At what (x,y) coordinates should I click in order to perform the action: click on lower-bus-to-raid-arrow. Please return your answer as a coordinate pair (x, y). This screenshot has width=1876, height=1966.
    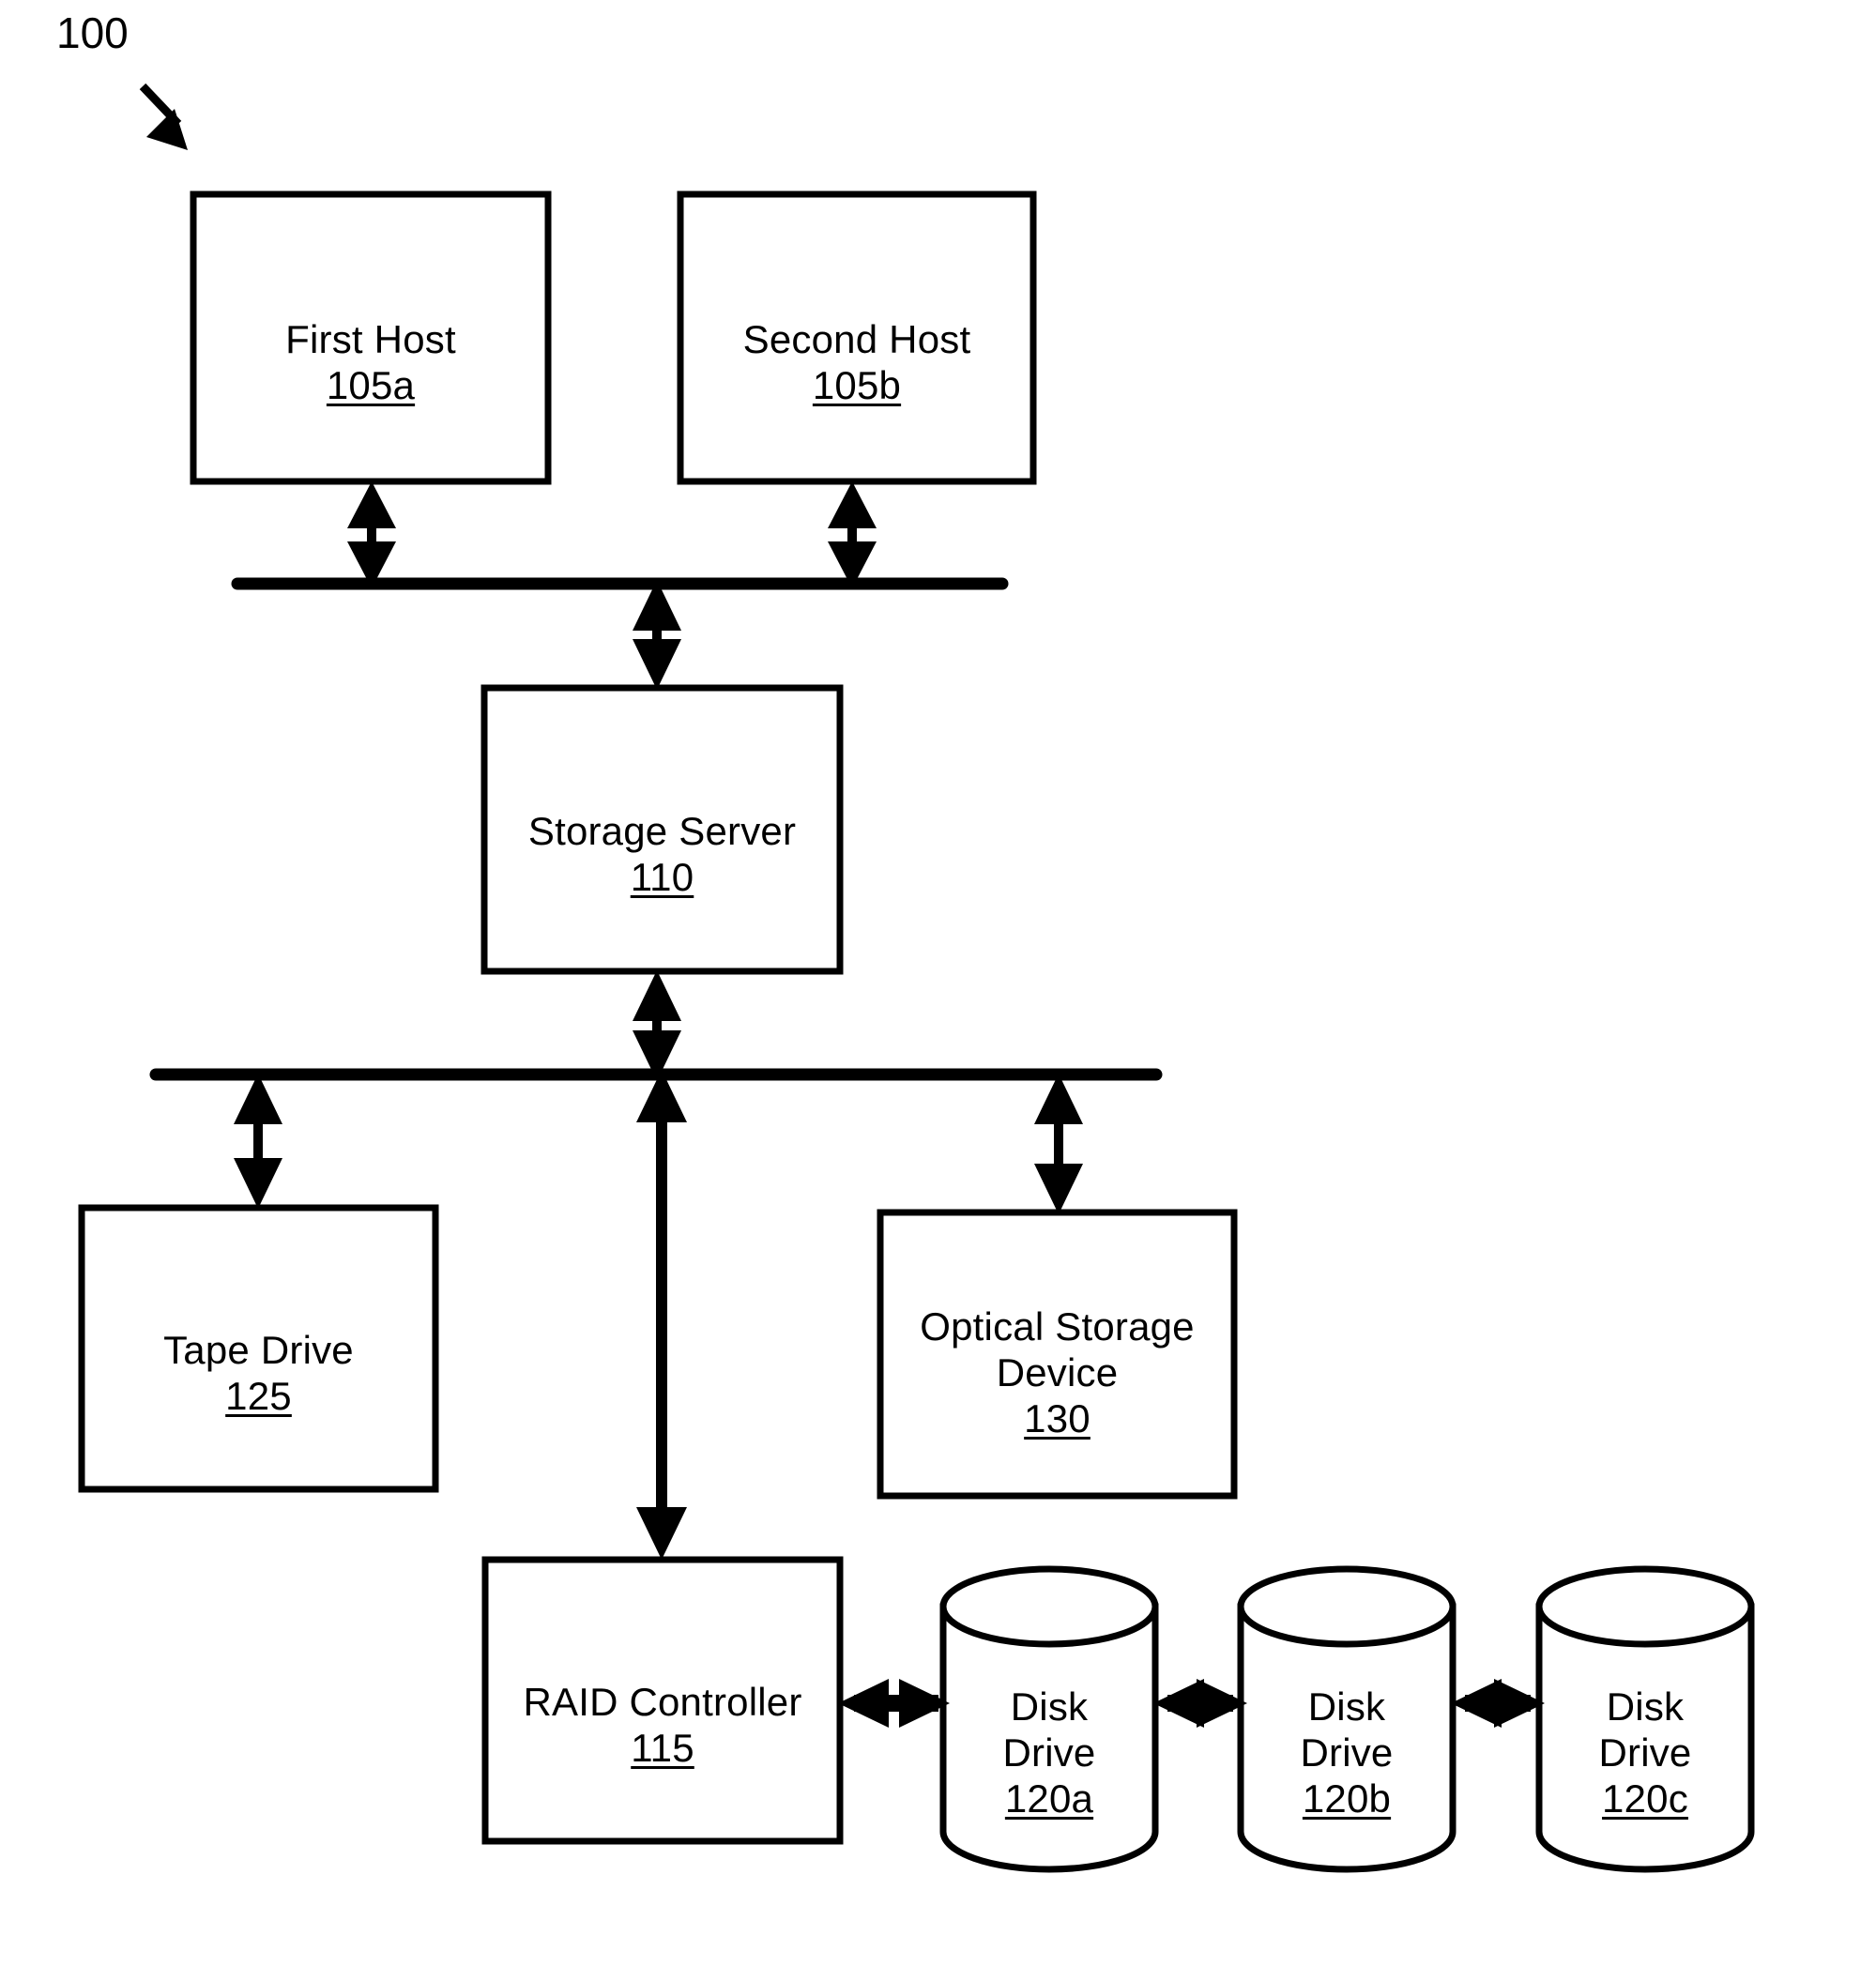
    Looking at the image, I should click on (661, 1315).